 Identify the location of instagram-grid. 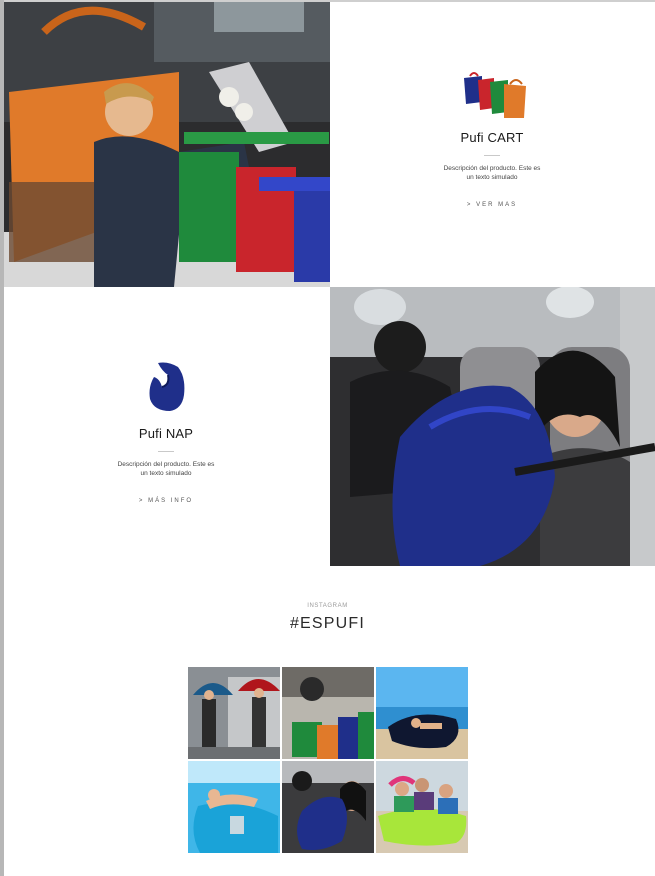
(328, 760).